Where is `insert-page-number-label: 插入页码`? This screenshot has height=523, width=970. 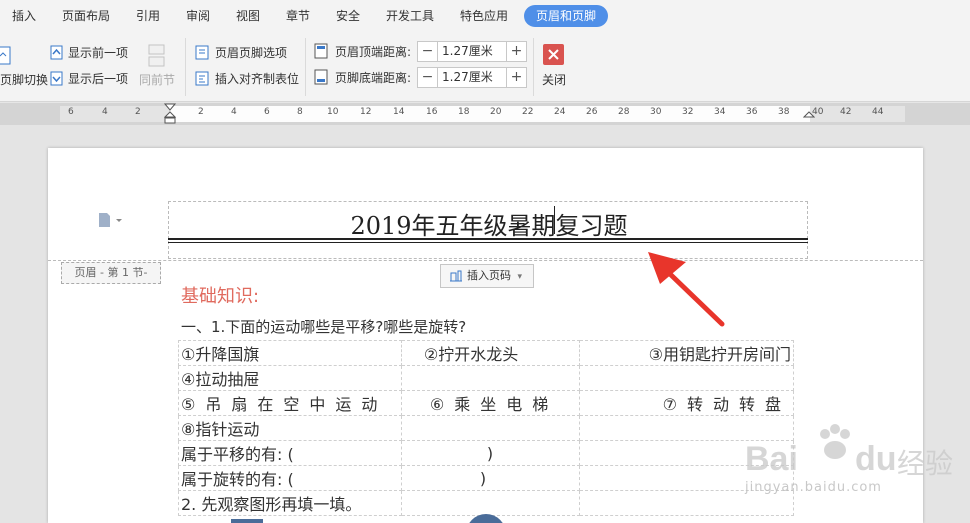
insert-page-number-label: 插入页码 is located at coordinates (489, 275).